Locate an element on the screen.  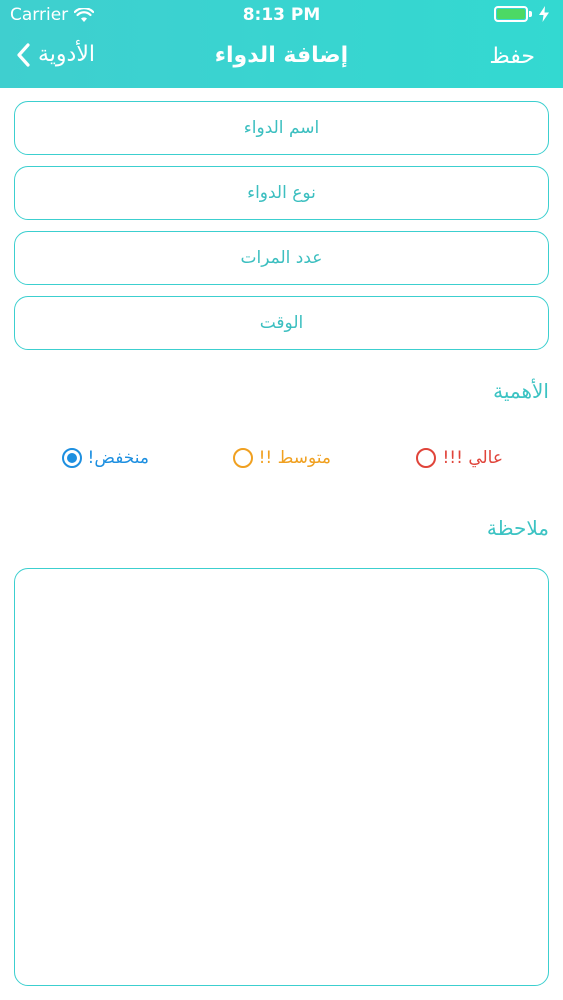
radio-selected-icon is located at coordinates (71, 458).